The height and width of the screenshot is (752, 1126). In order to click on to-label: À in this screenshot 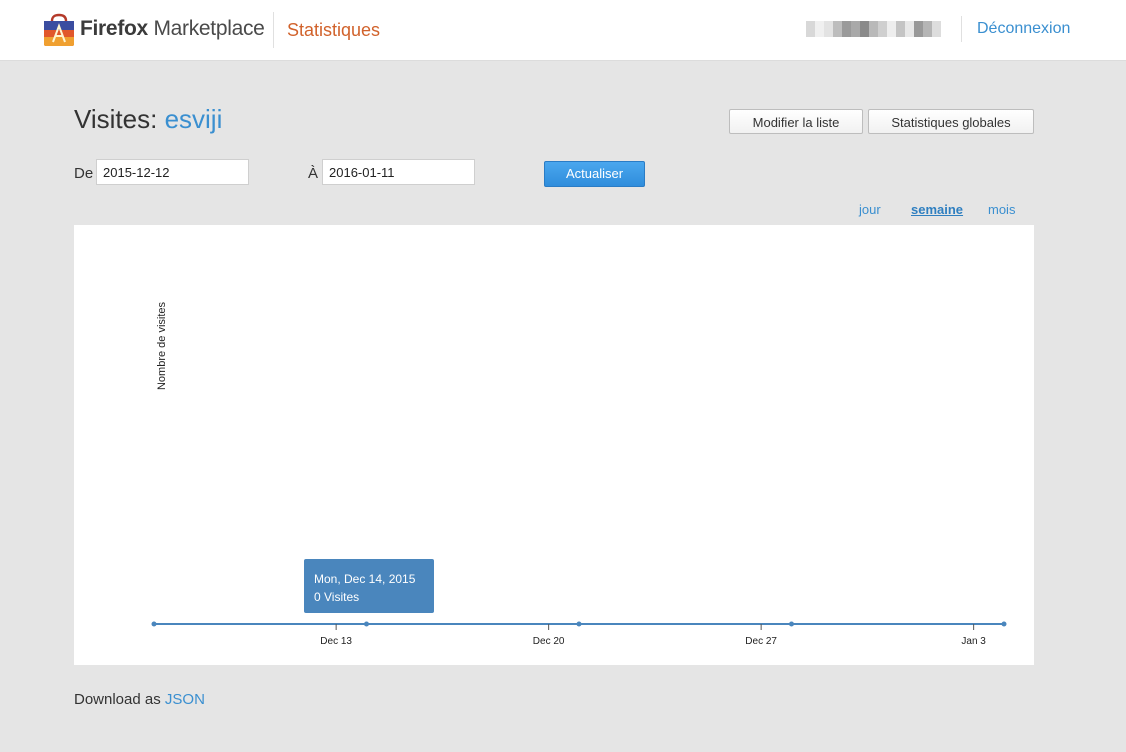, I will do `click(313, 173)`.